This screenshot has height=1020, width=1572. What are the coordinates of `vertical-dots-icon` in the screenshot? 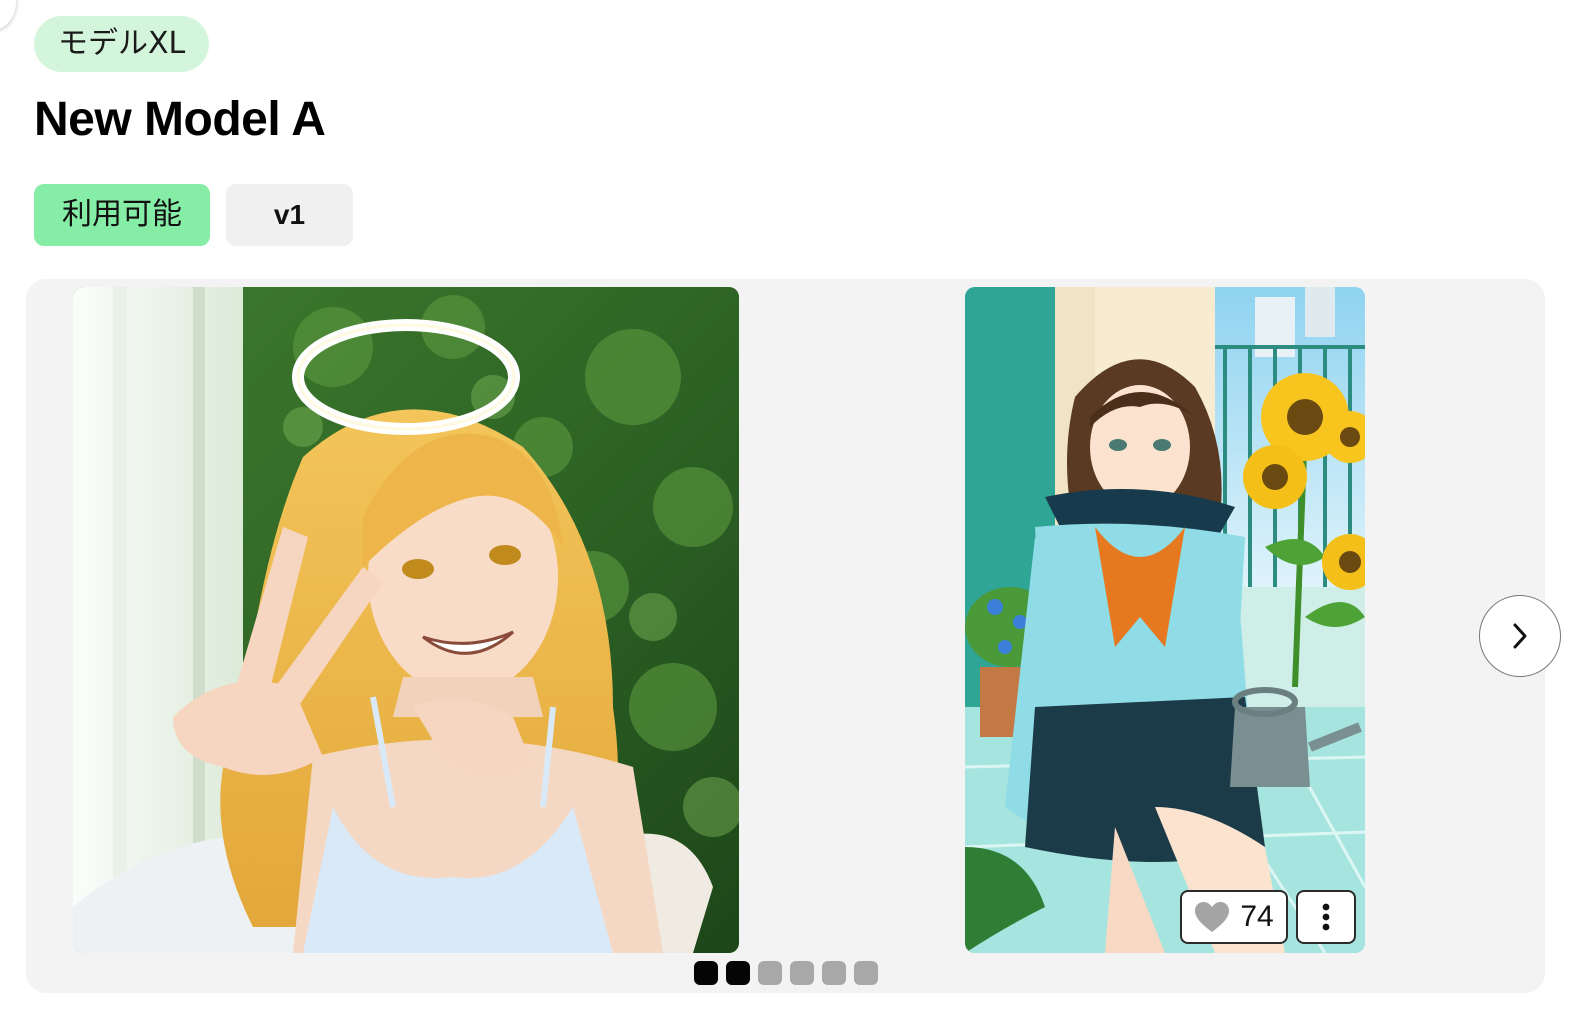 It's located at (1326, 917).